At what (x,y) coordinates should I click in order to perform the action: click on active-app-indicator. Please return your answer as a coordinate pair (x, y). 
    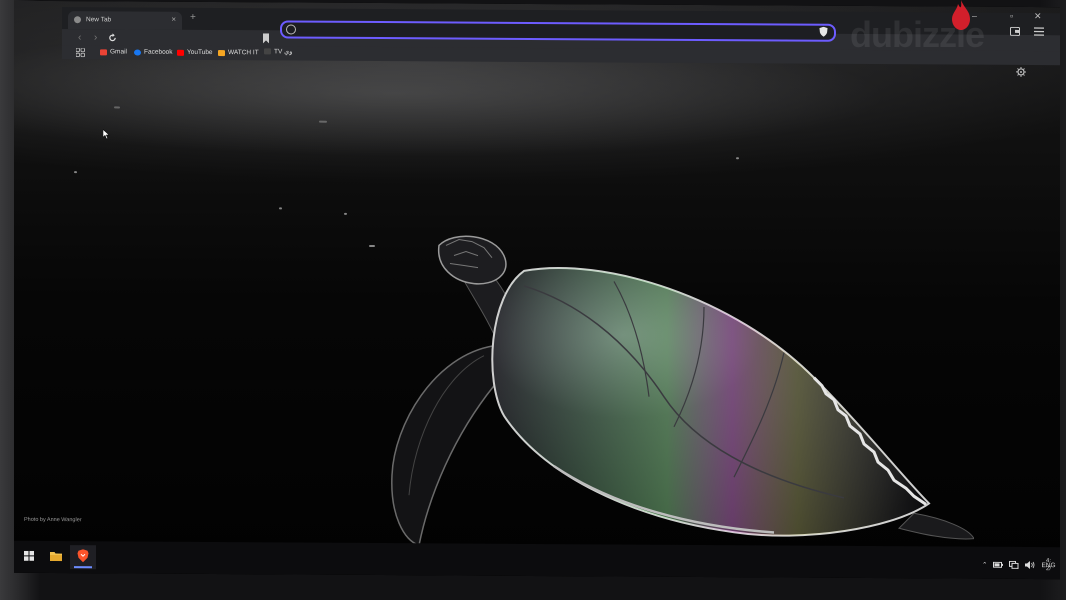
    Looking at the image, I should click on (83, 567).